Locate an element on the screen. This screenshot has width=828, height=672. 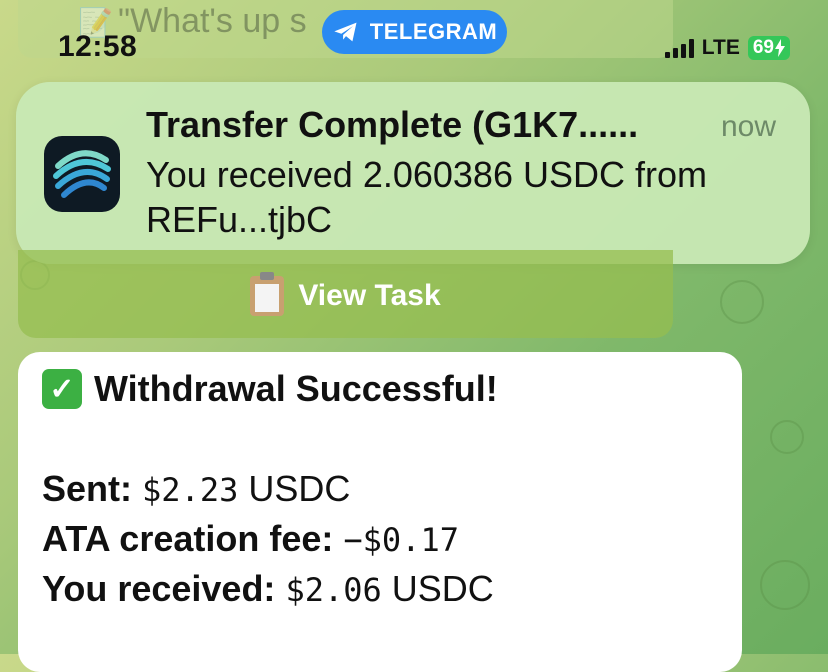
sent-row: Sent: $2.23 USDC is located at coordinates (196, 489).